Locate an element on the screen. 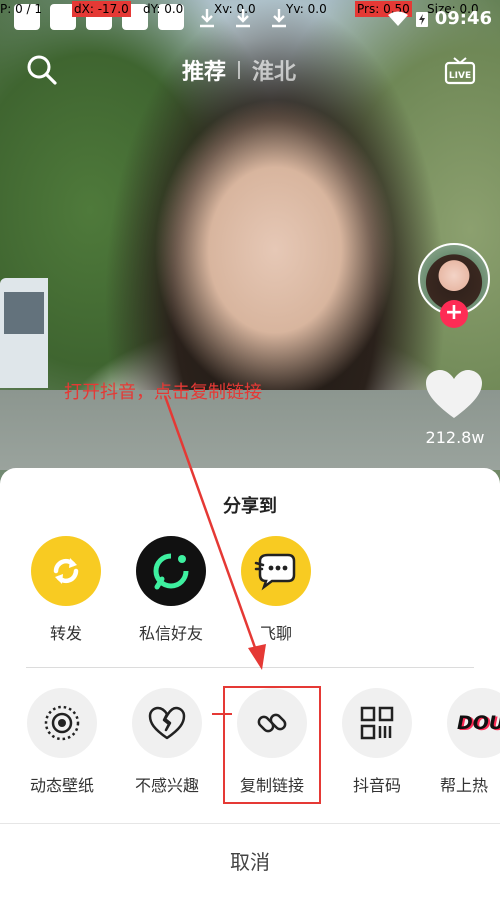  cancel-button: 取消 is located at coordinates (250, 862).